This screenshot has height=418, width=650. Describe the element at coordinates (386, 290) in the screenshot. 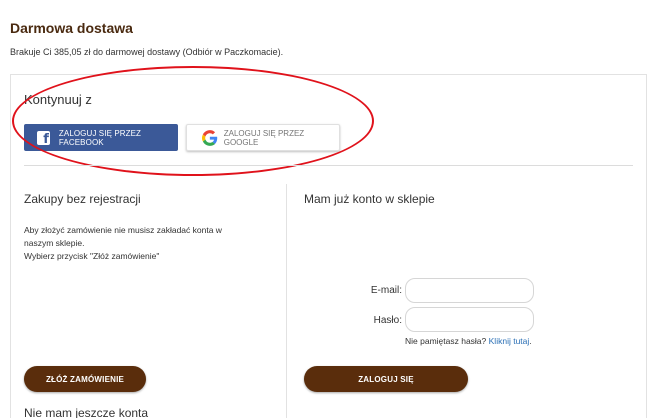

I see `email-label: E-mail:` at that location.